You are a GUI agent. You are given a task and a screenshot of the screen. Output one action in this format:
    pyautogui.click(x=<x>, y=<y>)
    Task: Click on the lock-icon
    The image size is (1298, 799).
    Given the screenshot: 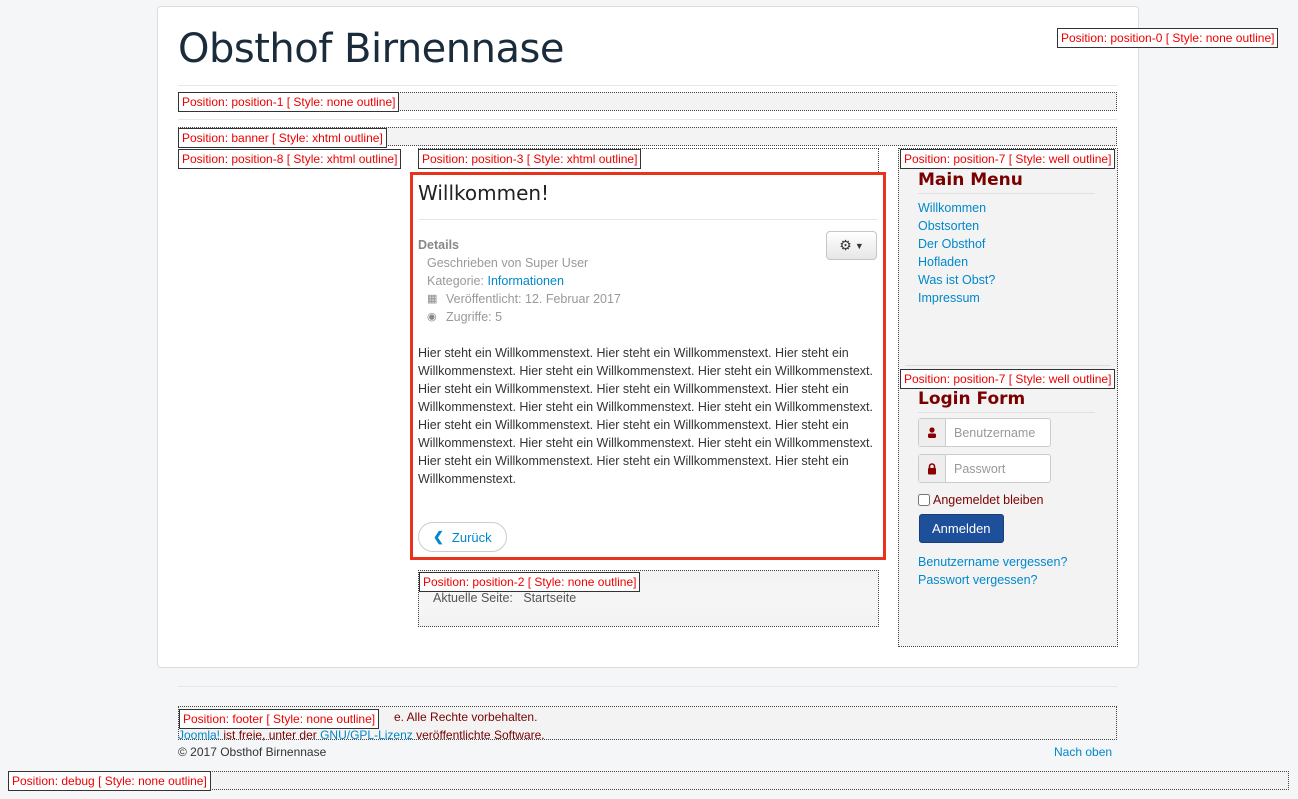 What is the action you would take?
    pyautogui.click(x=932, y=468)
    